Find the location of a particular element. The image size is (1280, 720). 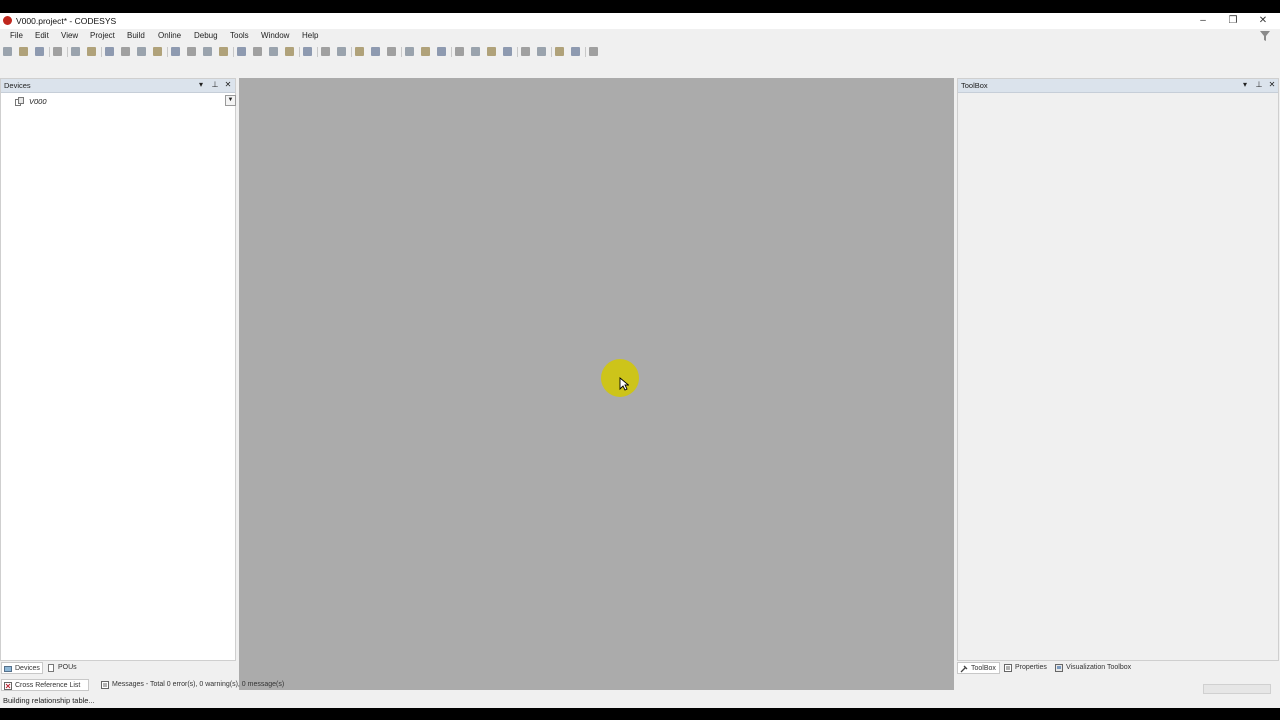

bookmark-next-icon is located at coordinates (257, 51).